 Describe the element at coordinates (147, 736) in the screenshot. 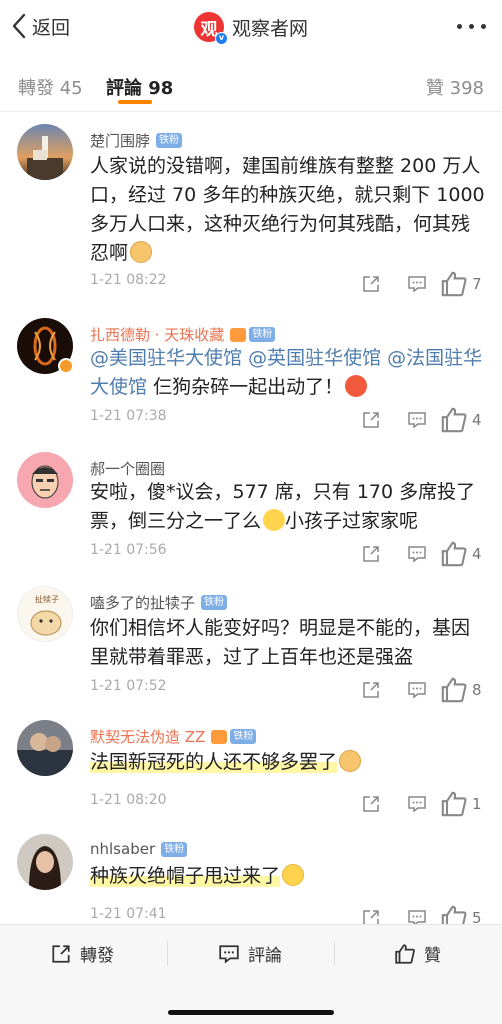

I see `username: 默契无法伪造 ZZ` at that location.